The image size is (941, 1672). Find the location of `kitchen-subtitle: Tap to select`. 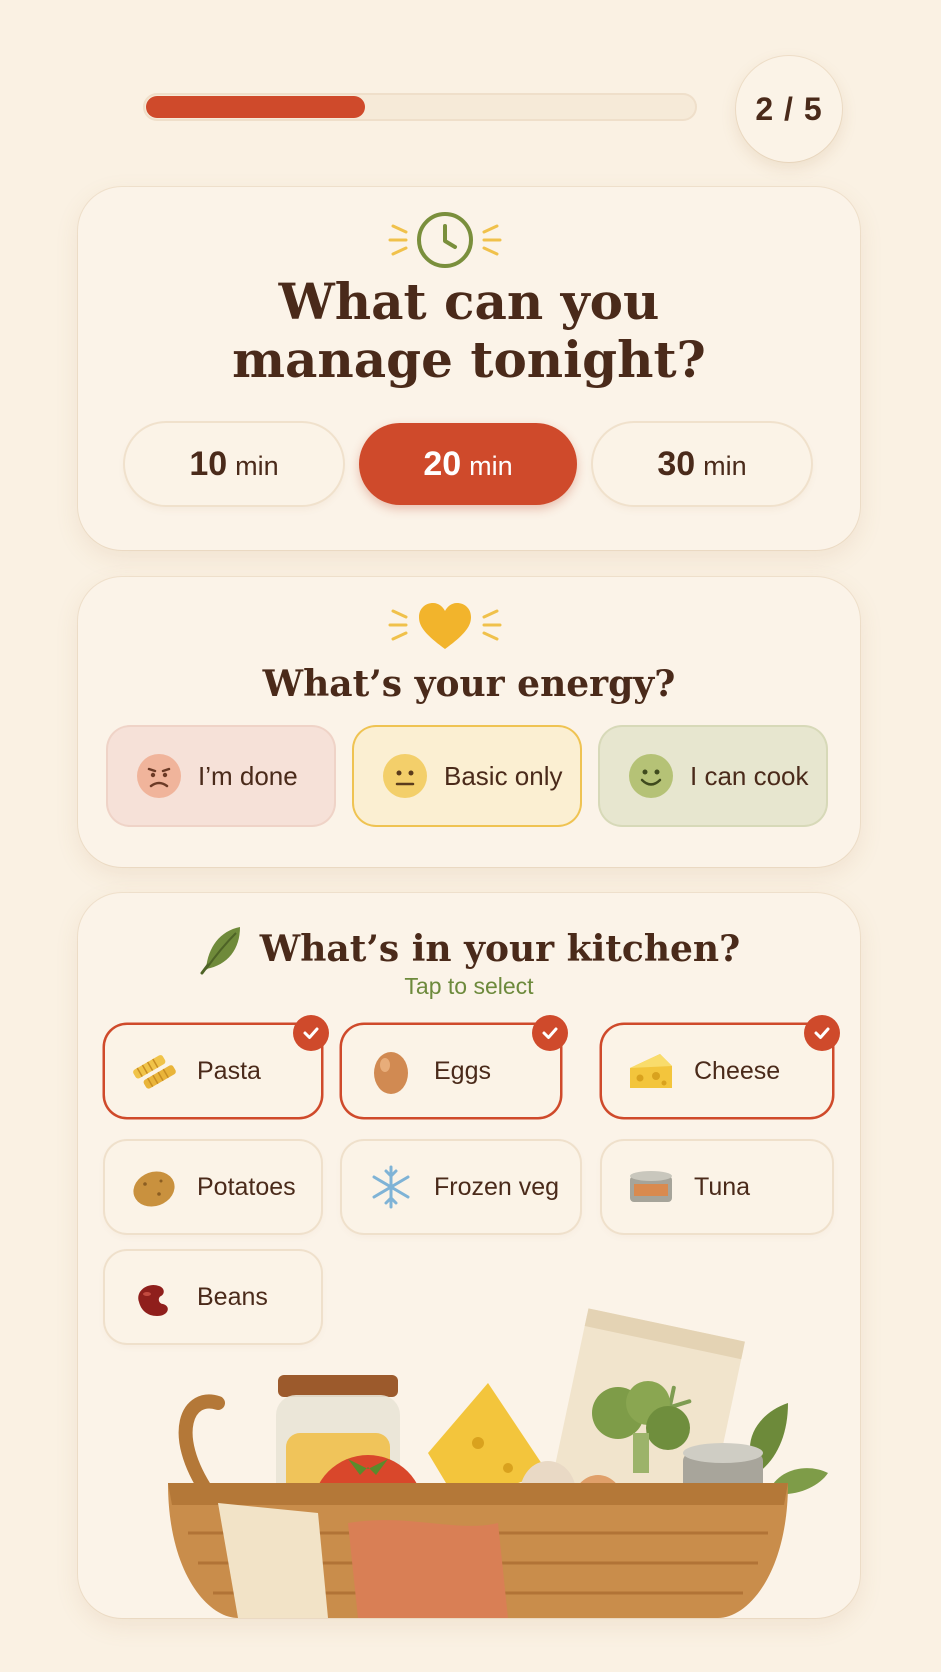

kitchen-subtitle: Tap to select is located at coordinates (469, 986).